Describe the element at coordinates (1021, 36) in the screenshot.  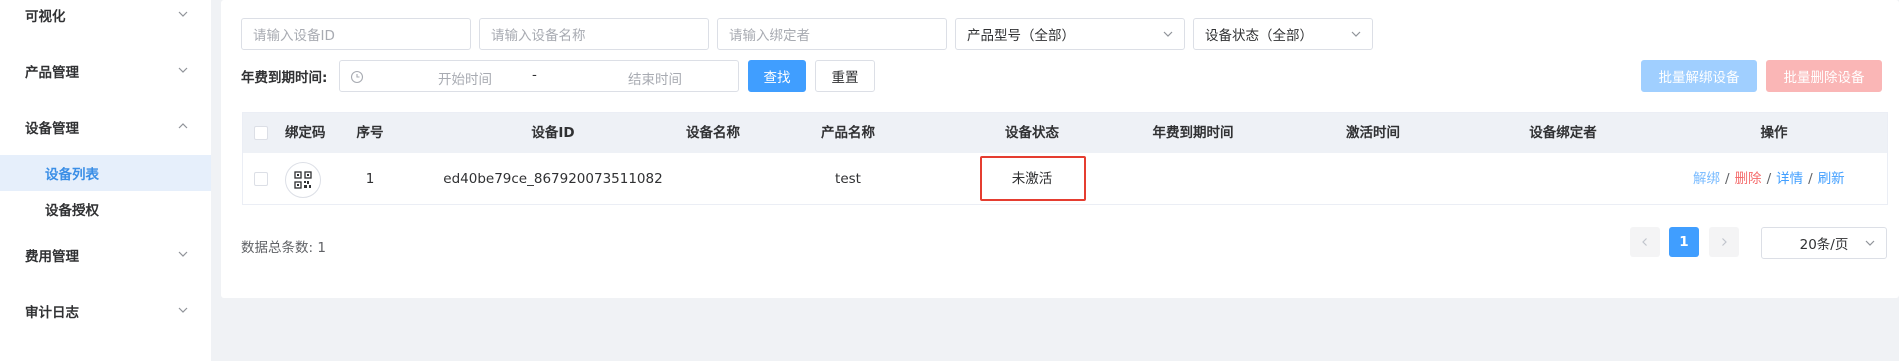
I see `product-model-value: 产品型号（全部）` at that location.